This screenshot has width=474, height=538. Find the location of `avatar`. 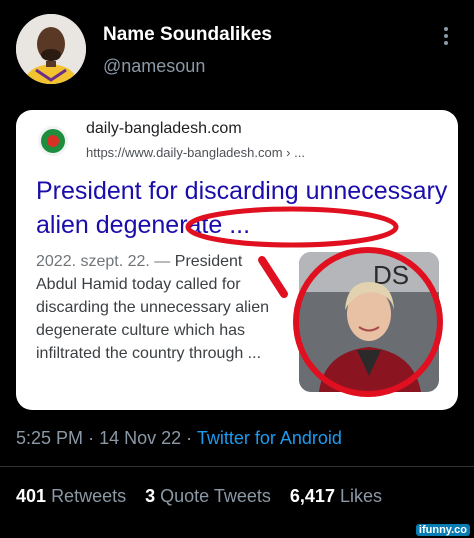

avatar is located at coordinates (51, 49).